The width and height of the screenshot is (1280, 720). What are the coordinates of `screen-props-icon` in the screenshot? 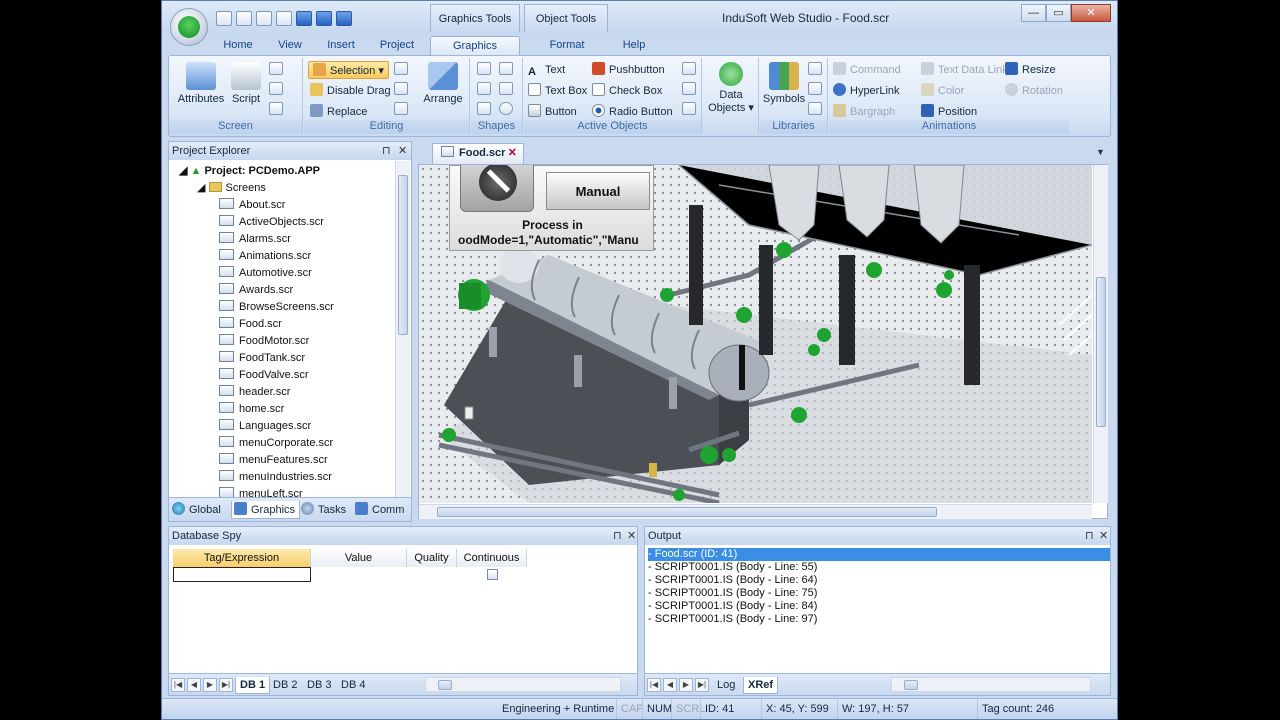 It's located at (276, 68).